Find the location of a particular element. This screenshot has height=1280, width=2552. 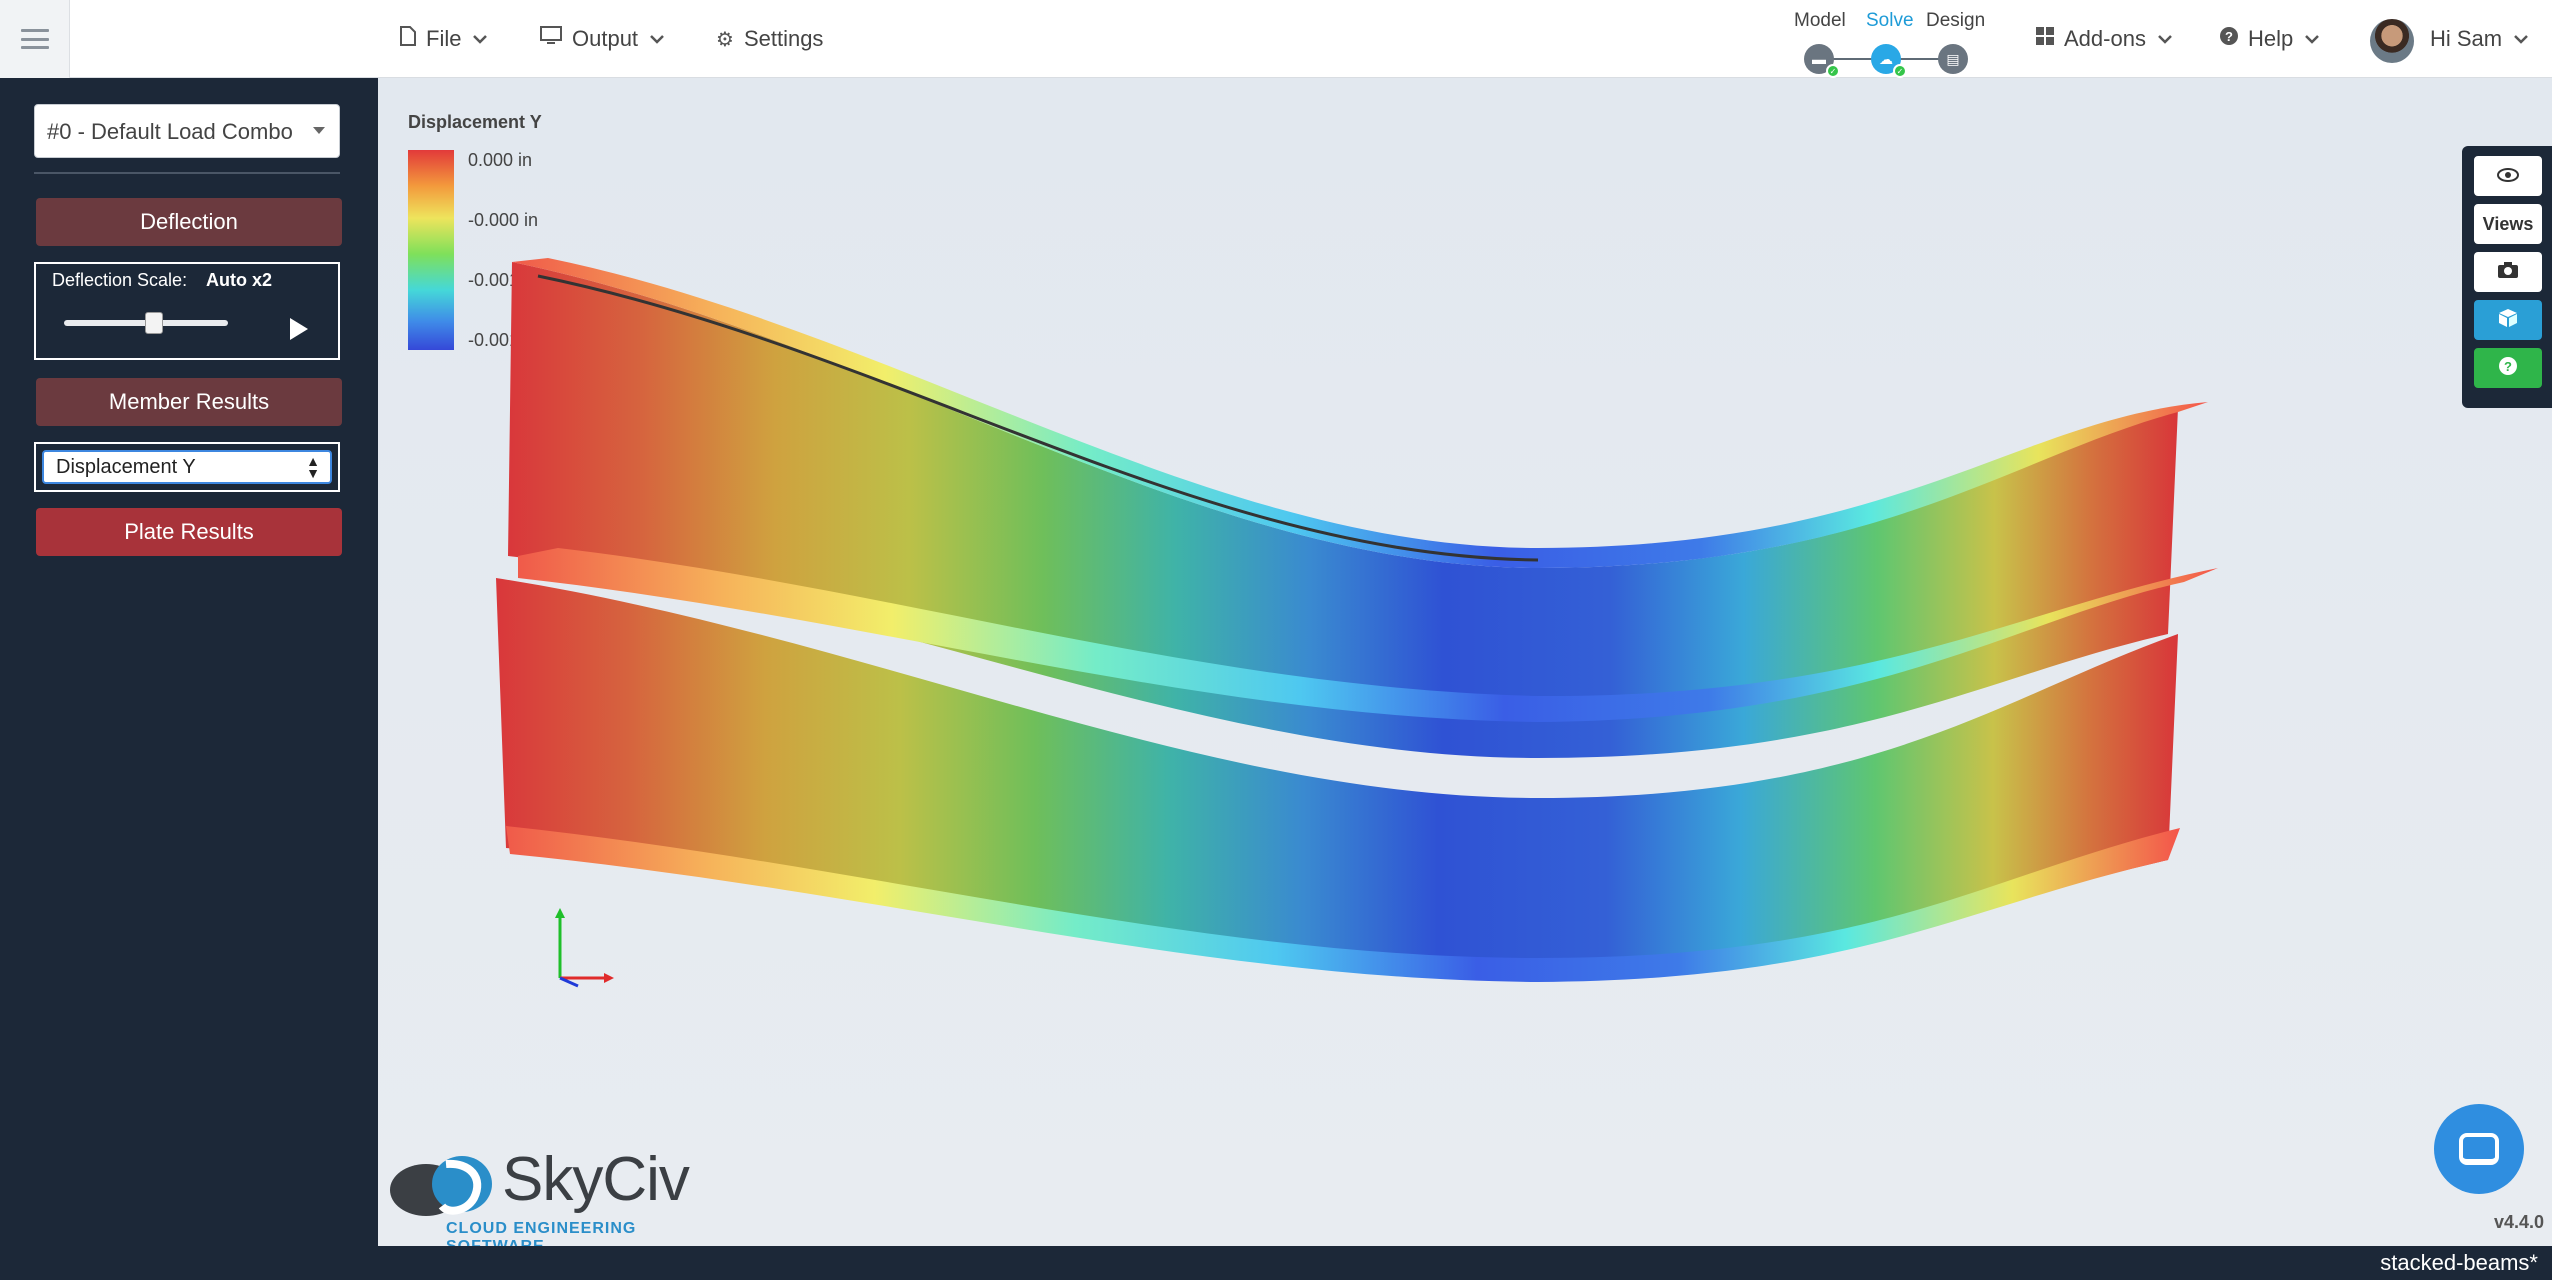

help-button: ? is located at coordinates (2508, 368).